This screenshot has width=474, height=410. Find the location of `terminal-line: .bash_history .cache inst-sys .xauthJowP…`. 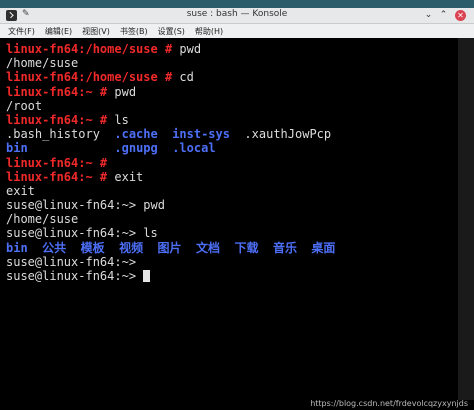

terminal-line: .bash_history .cache inst-sys .xauthJowP… is located at coordinates (232, 134).